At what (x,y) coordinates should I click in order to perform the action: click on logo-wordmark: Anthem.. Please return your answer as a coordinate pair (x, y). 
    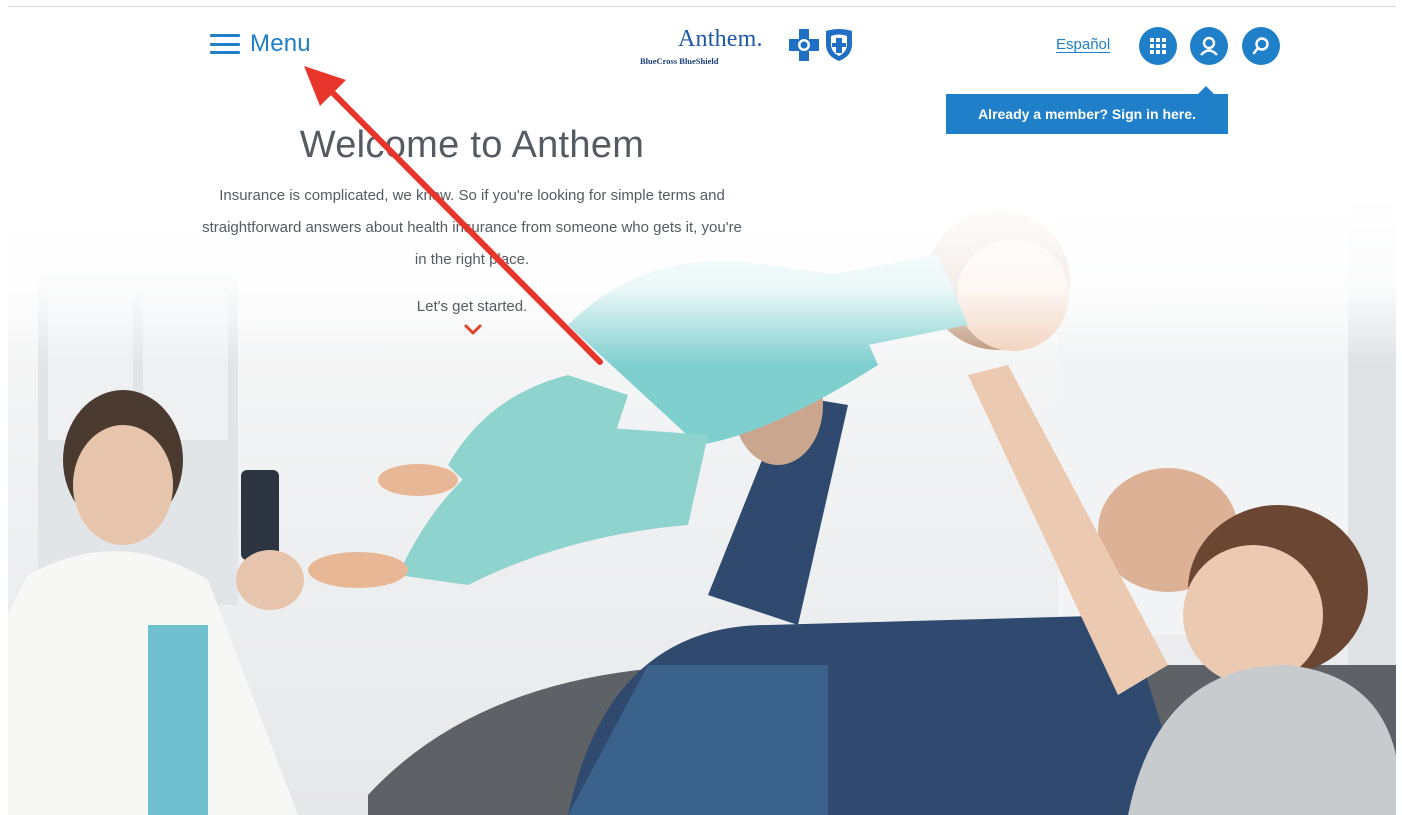
    Looking at the image, I should click on (720, 39).